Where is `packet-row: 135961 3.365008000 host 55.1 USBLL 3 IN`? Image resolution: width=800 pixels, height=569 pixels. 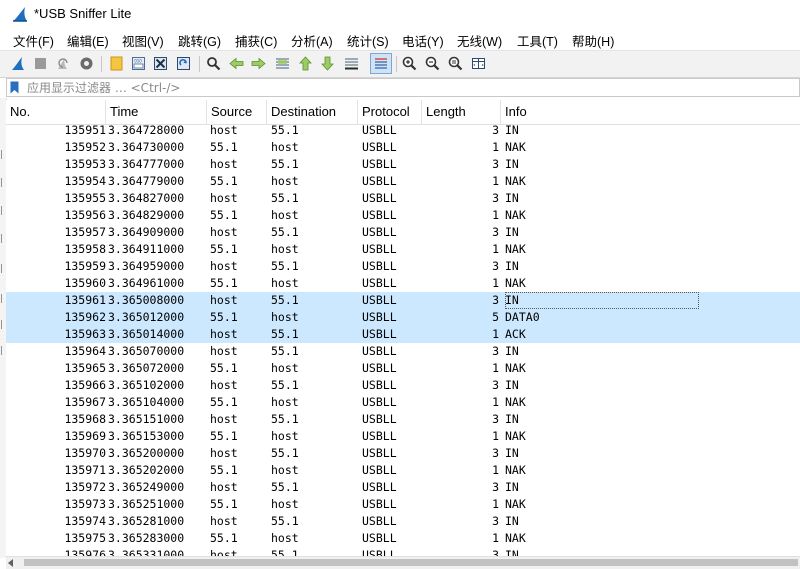 packet-row: 135961 3.365008000 host 55.1 USBLL 3 IN is located at coordinates (403, 300).